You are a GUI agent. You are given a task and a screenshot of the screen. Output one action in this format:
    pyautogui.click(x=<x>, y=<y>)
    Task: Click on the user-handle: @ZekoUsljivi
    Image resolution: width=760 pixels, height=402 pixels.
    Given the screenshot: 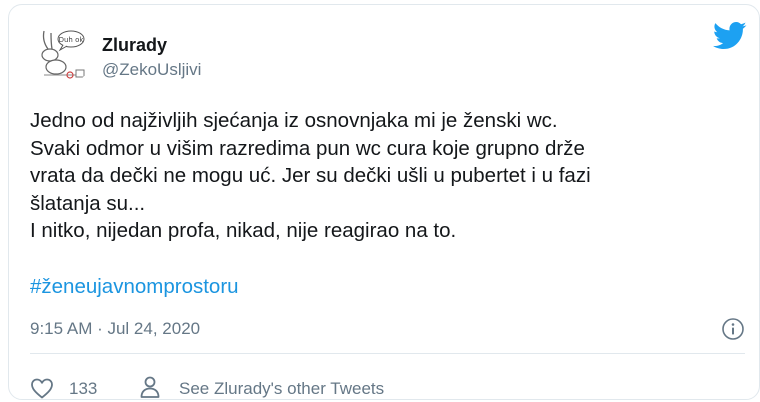 What is the action you would take?
    pyautogui.click(x=151, y=70)
    